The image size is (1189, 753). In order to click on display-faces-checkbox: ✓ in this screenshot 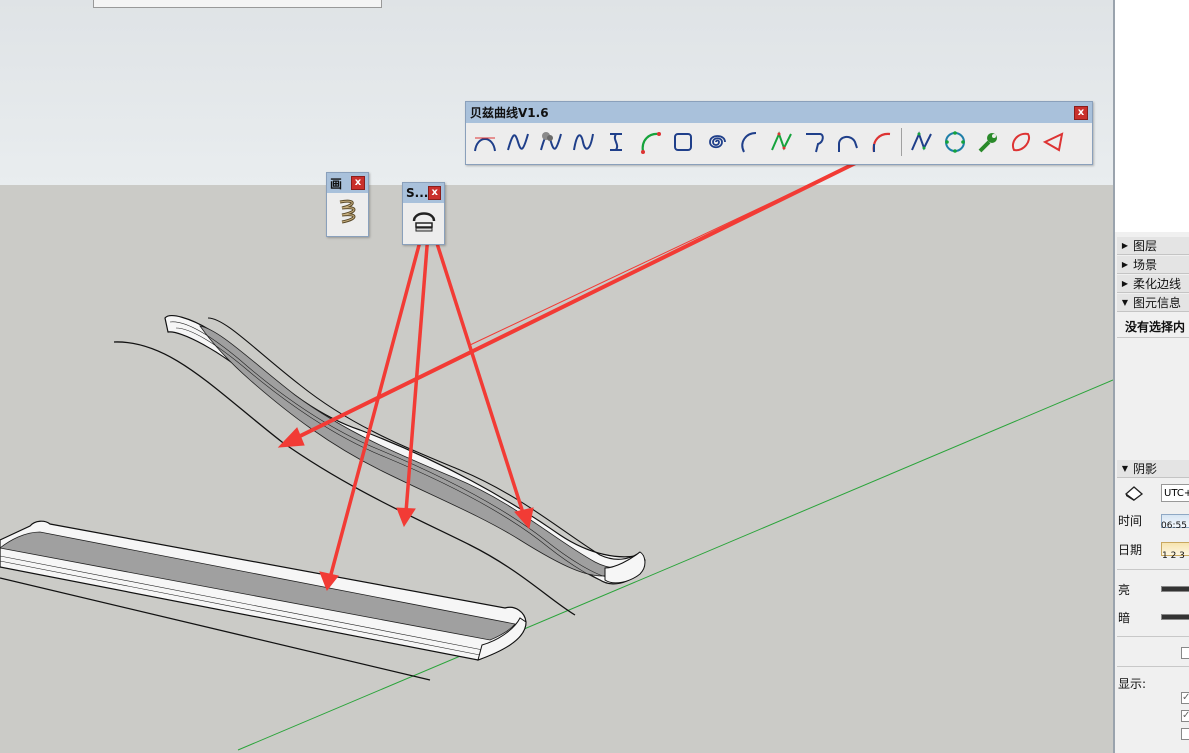, I will do `click(1185, 698)`.